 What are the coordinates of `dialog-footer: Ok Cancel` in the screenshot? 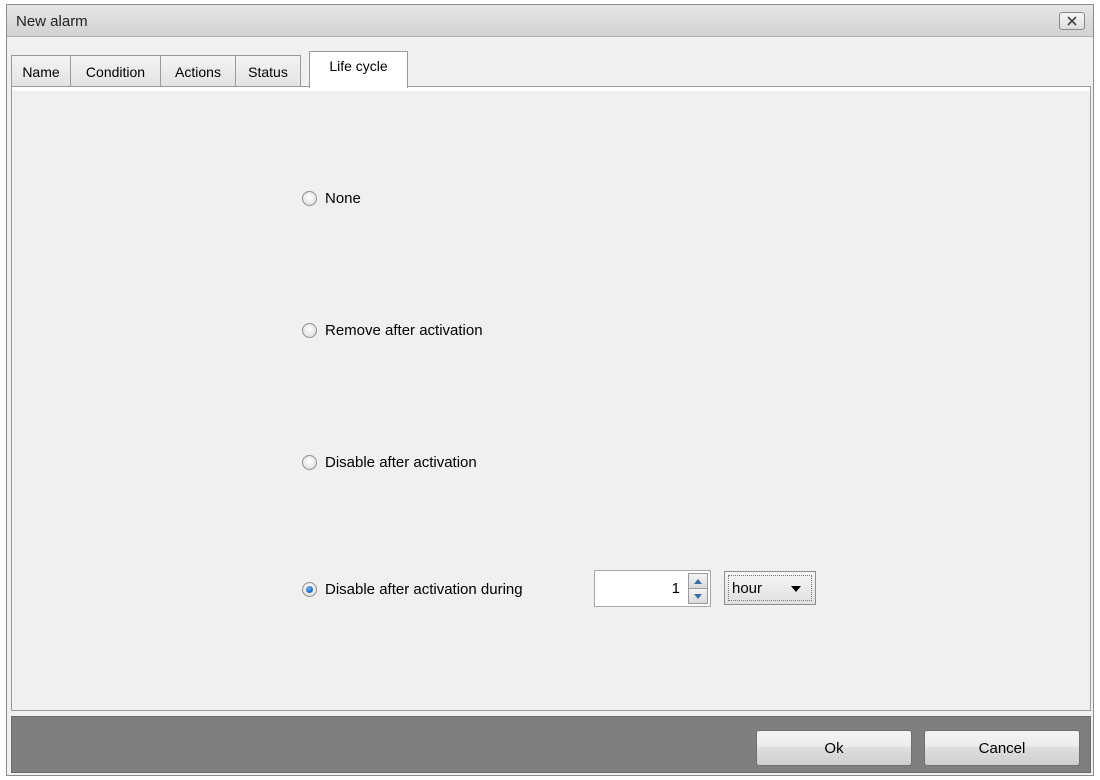 It's located at (551, 744).